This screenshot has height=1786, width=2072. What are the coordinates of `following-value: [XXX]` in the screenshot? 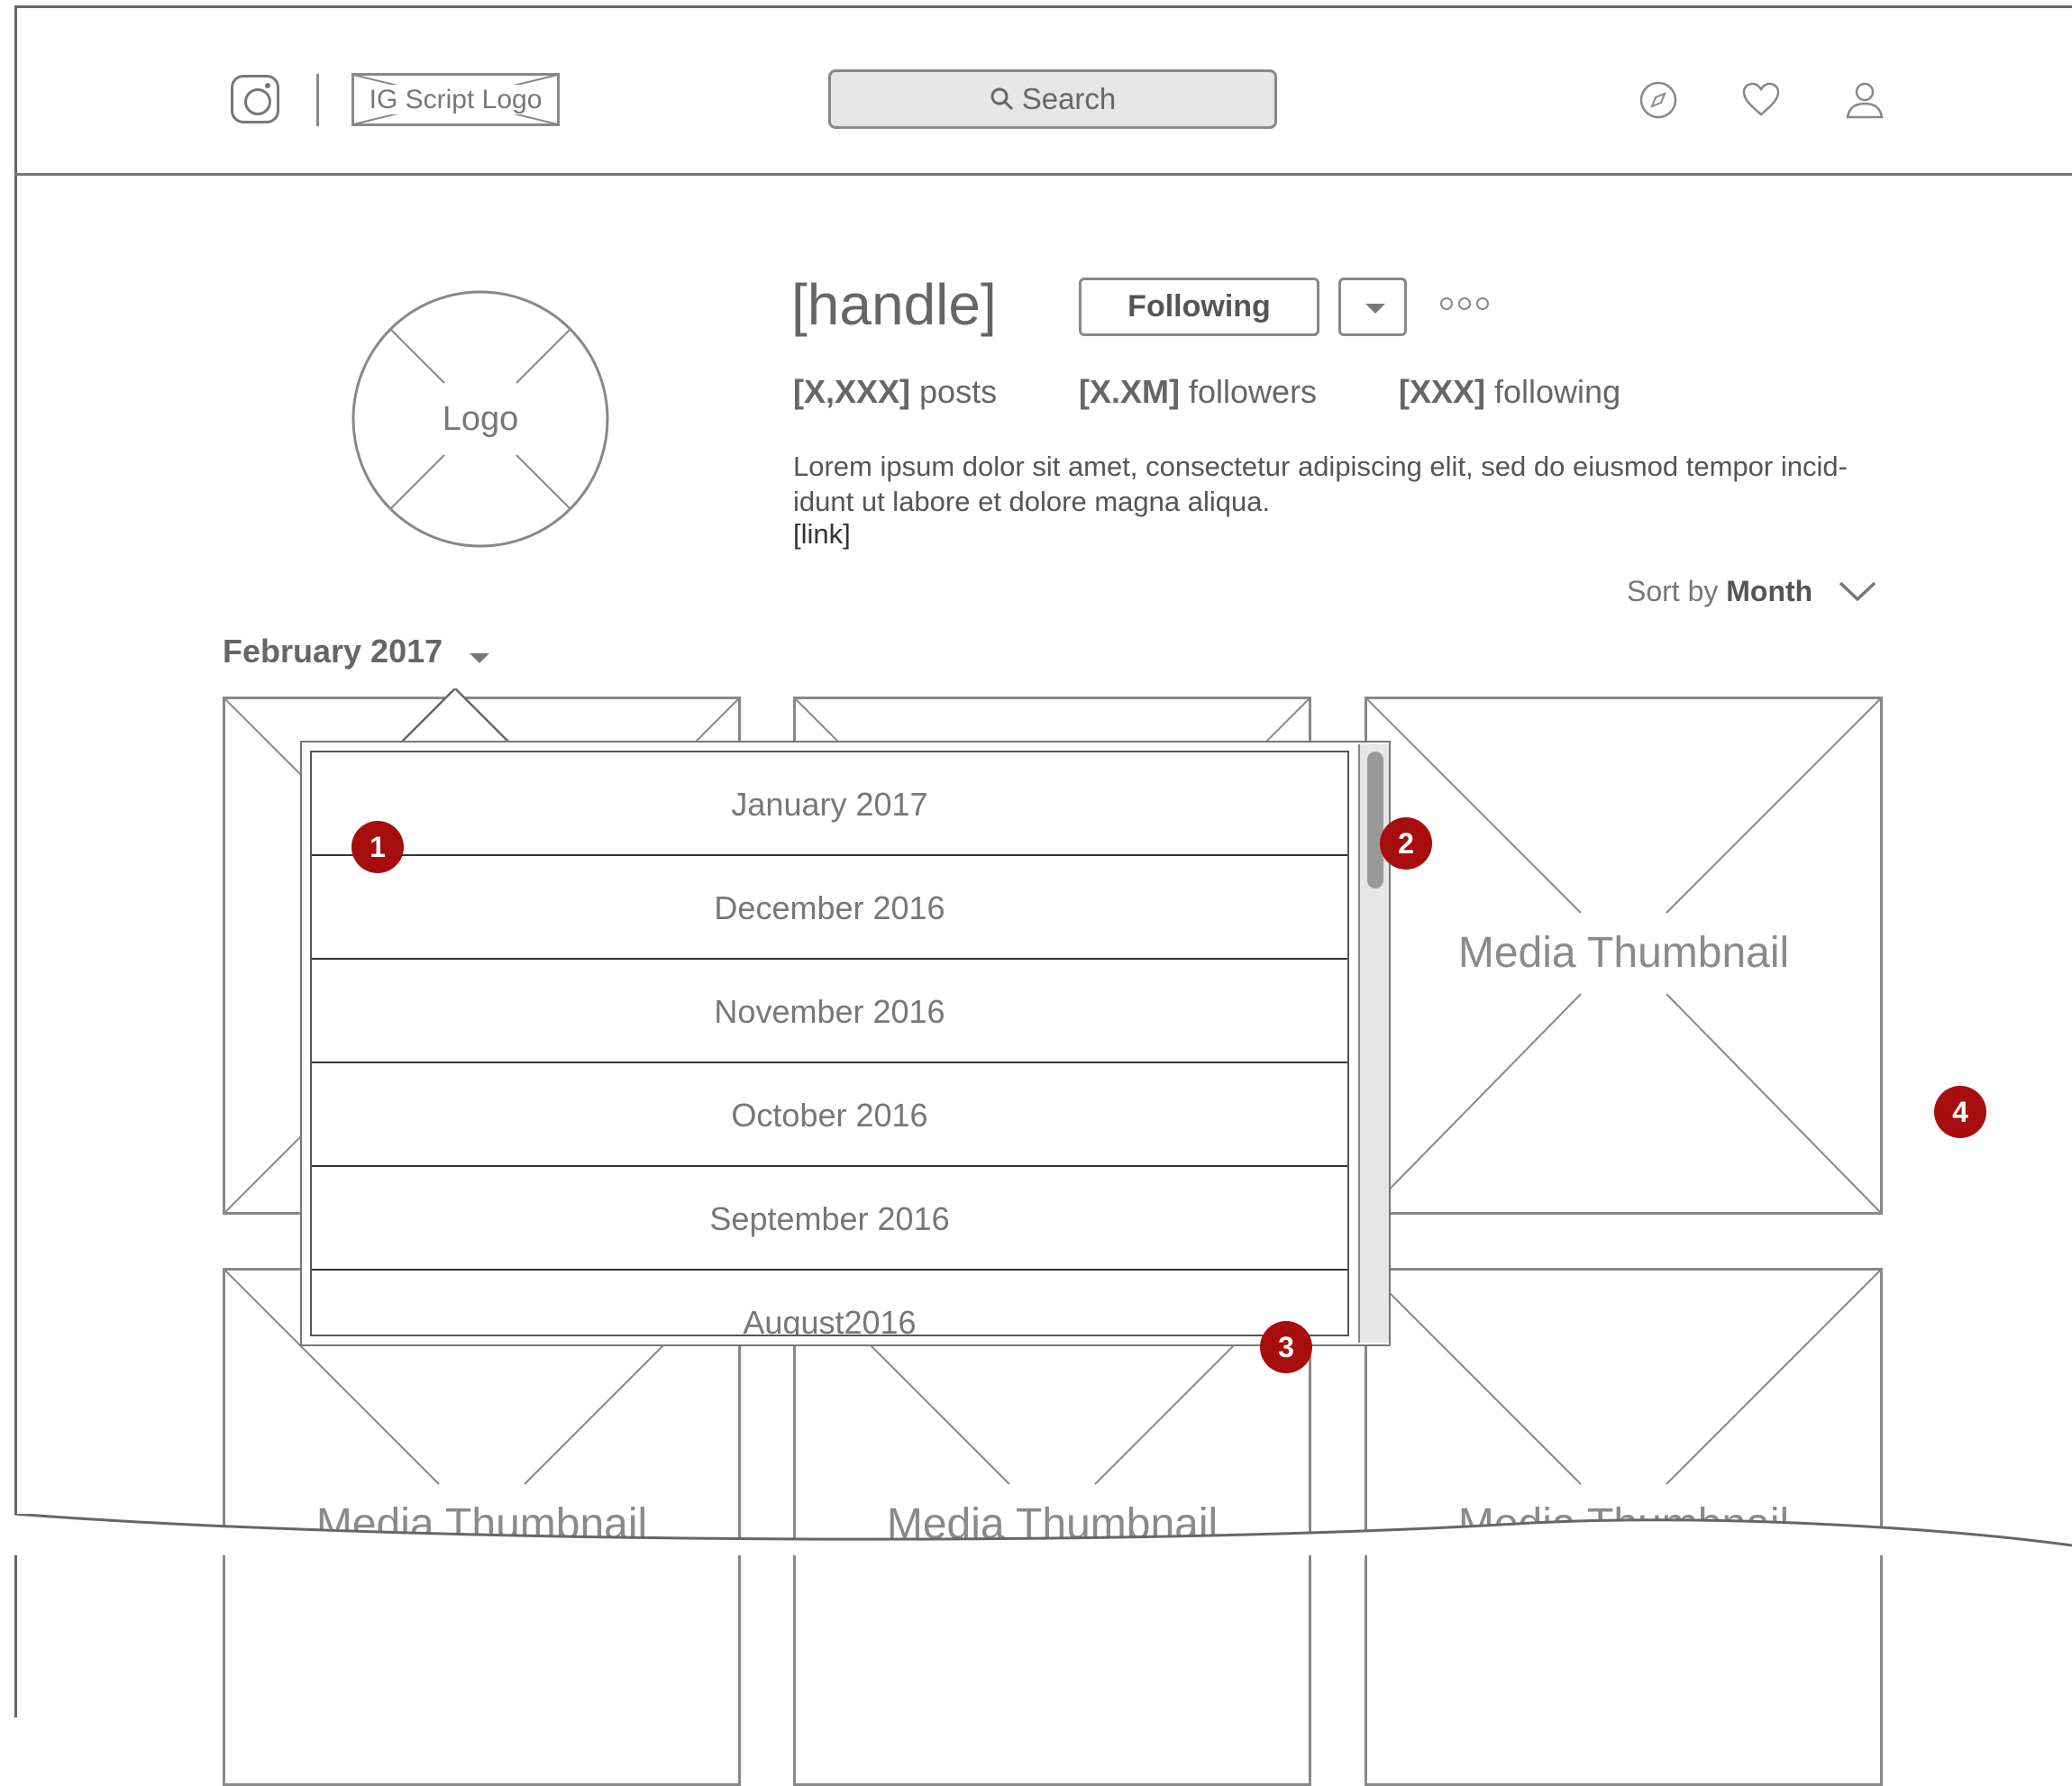 It's located at (1442, 392).